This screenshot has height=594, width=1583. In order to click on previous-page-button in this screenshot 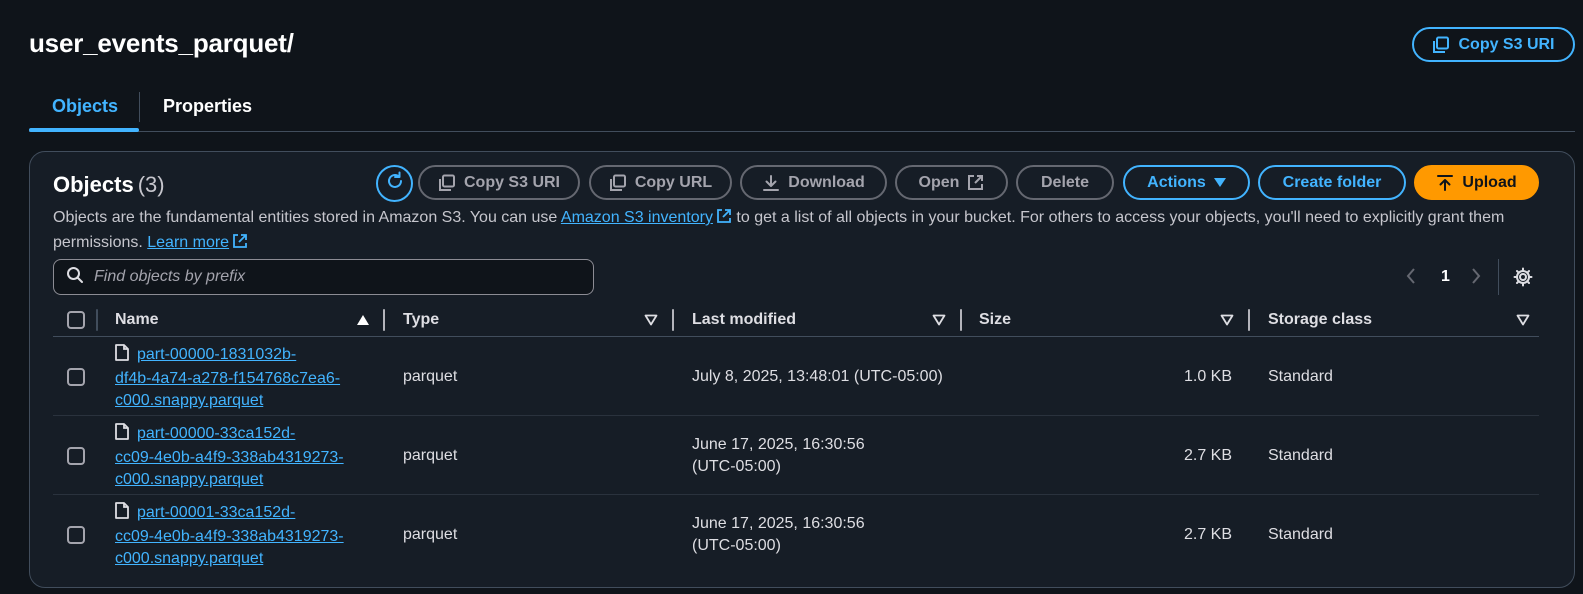, I will do `click(1411, 278)`.